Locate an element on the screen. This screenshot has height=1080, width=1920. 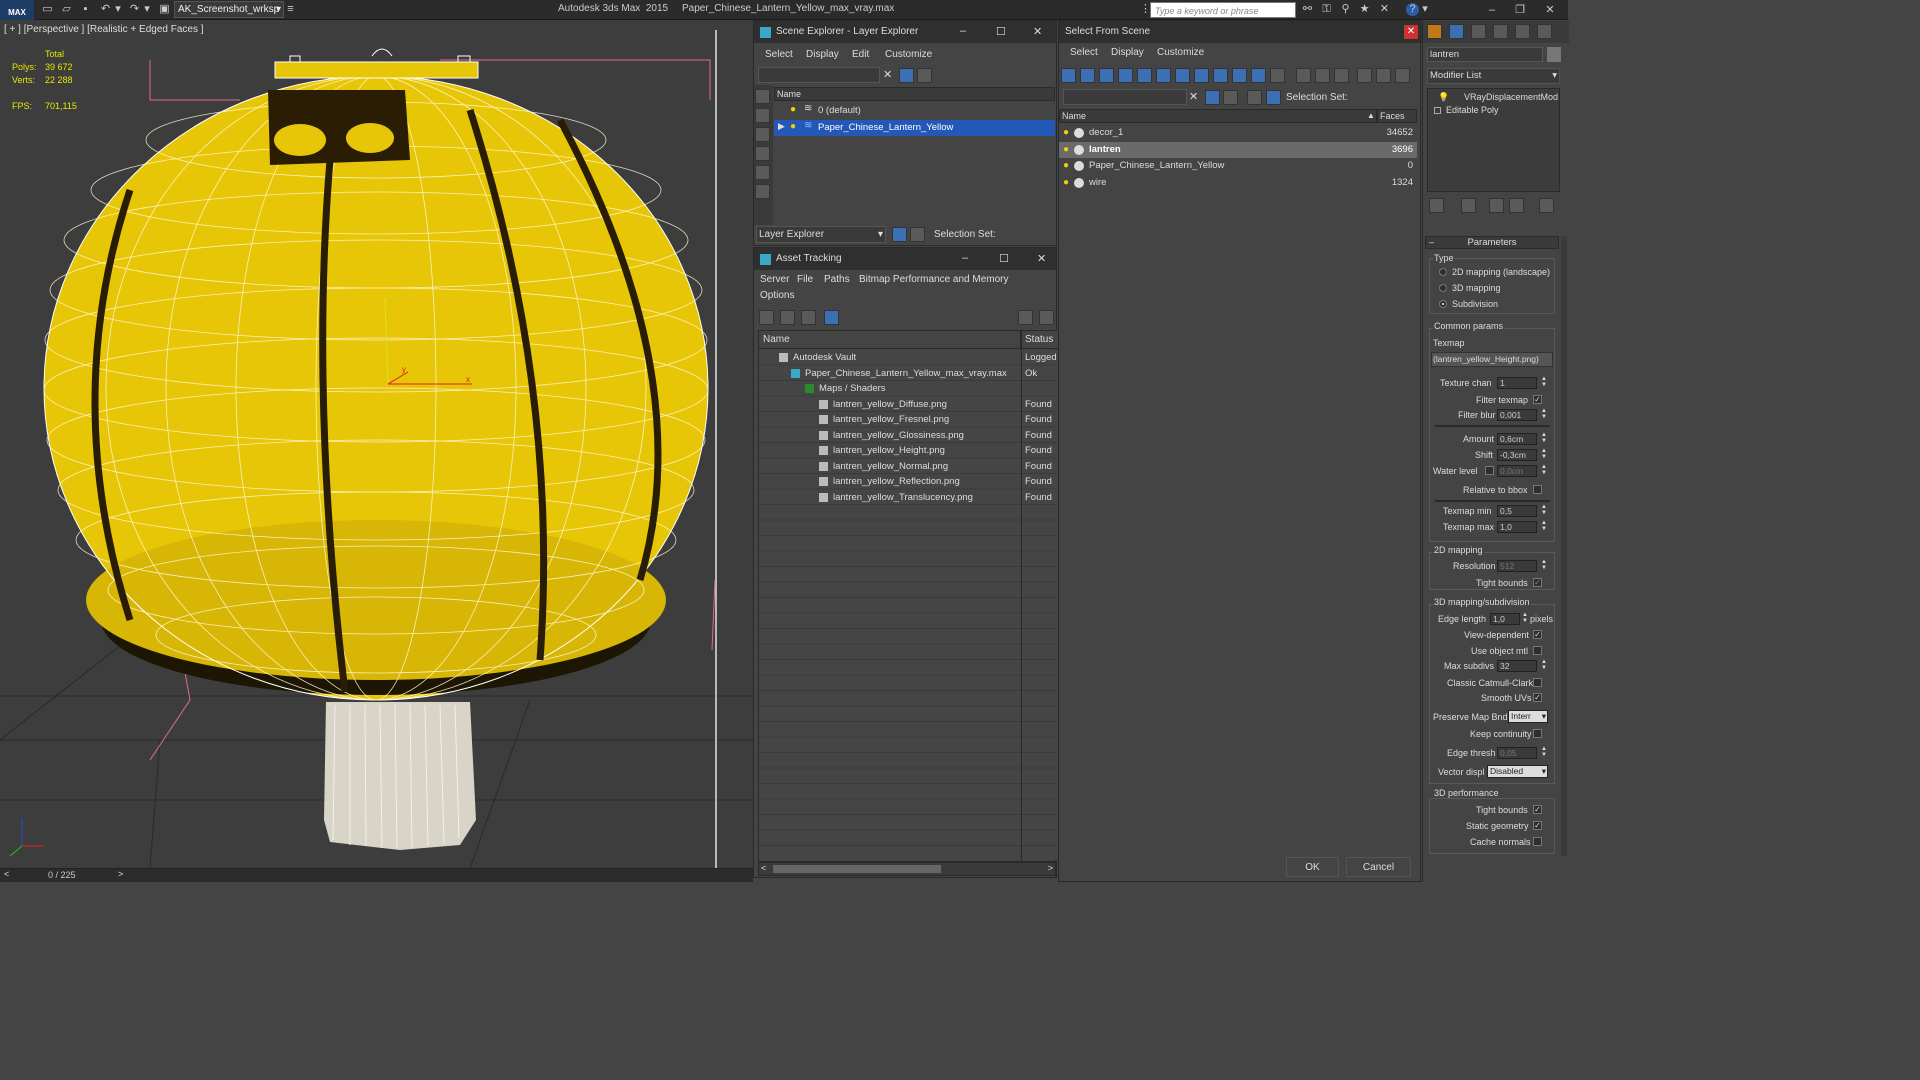
layer-explorer-icon is located at coordinates (899, 234).